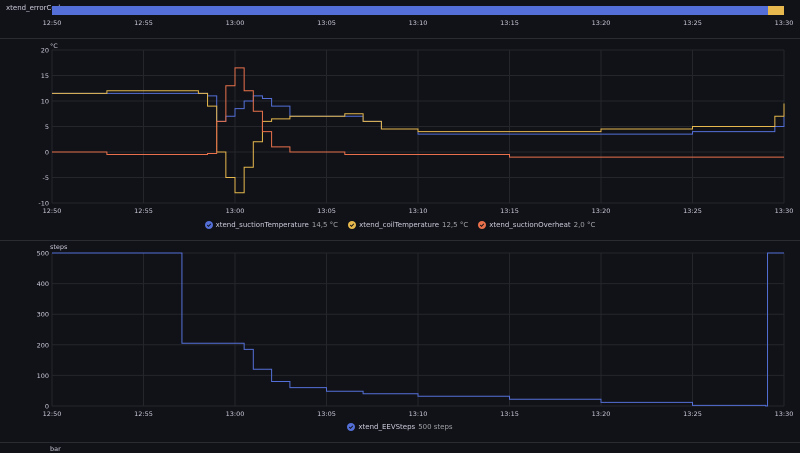 This screenshot has height=453, width=800. What do you see at coordinates (387, 427) in the screenshot?
I see `legend-series-name: xtend_EEVSteps` at bounding box center [387, 427].